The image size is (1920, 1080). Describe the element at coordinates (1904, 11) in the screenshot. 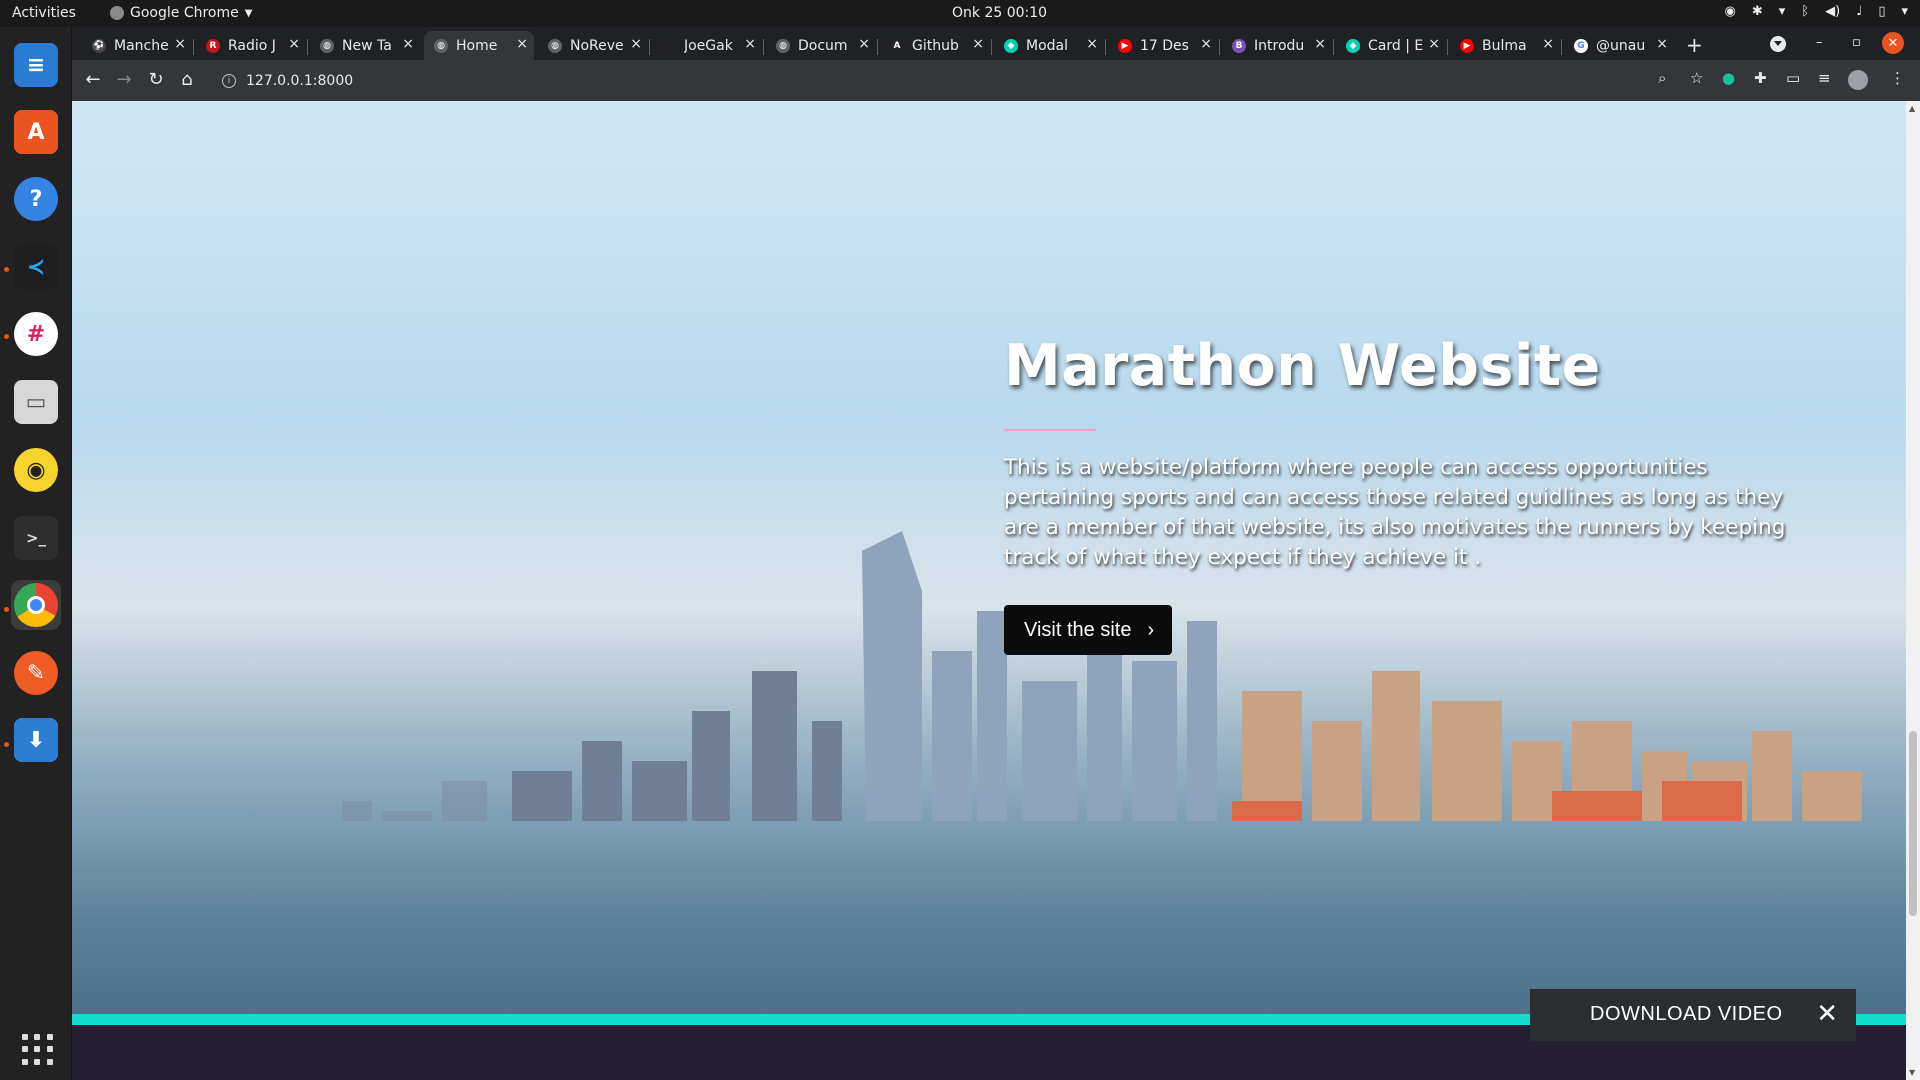

I see `system-menu-caret-icon: ▾` at that location.